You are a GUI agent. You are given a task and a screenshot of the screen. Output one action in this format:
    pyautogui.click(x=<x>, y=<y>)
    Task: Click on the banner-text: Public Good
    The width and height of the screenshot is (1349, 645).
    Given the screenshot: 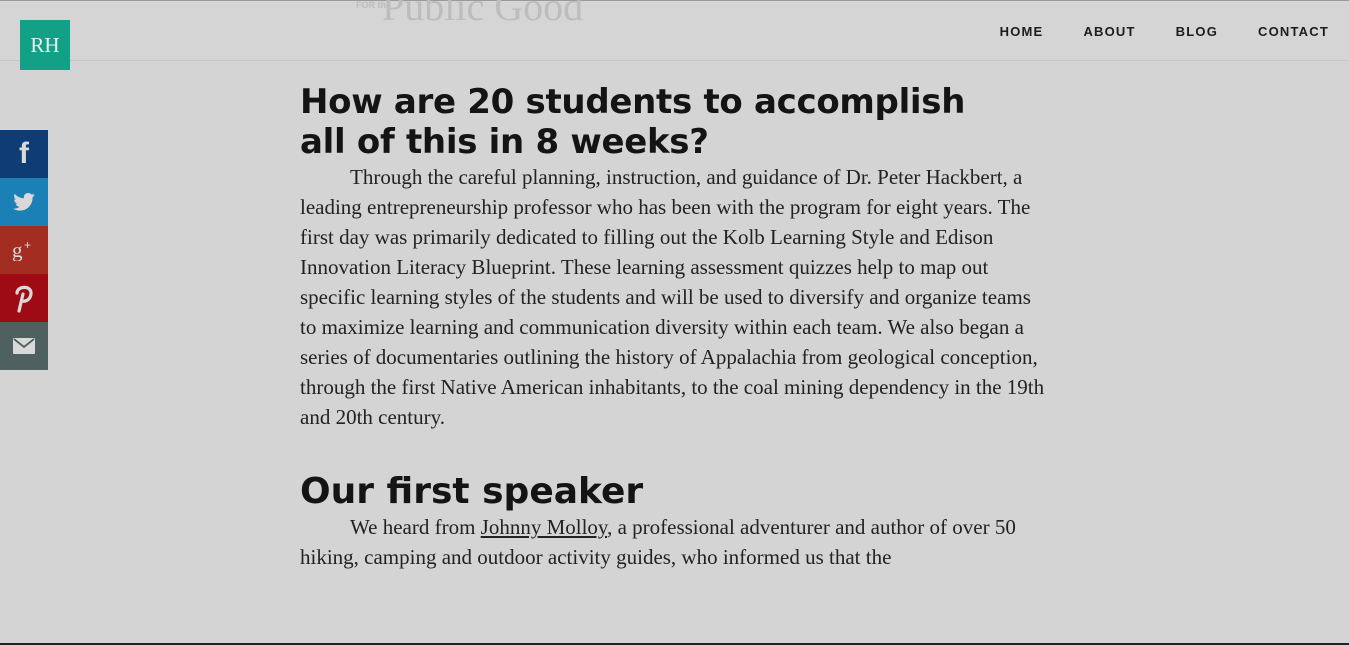 What is the action you would take?
    pyautogui.click(x=483, y=13)
    